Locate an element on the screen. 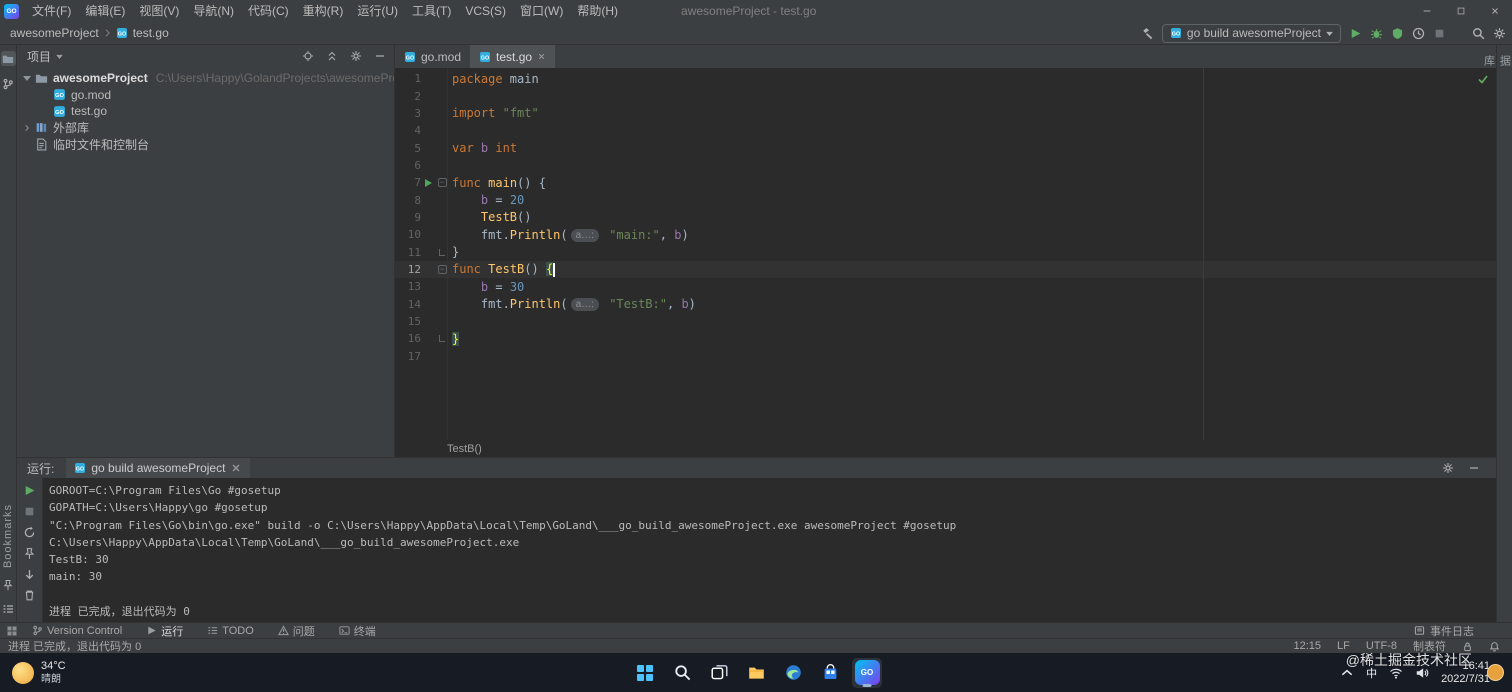  code-line-13: 13 b = 30 is located at coordinates (945, 286).